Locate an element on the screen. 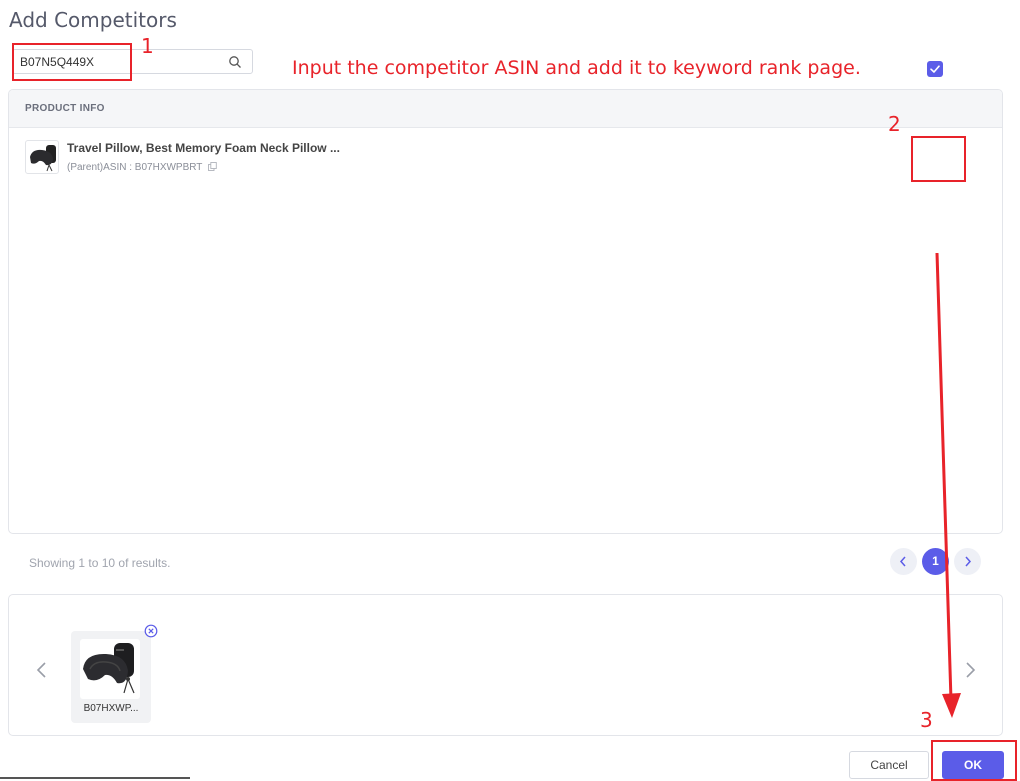  product-thumbnail is located at coordinates (42, 157).